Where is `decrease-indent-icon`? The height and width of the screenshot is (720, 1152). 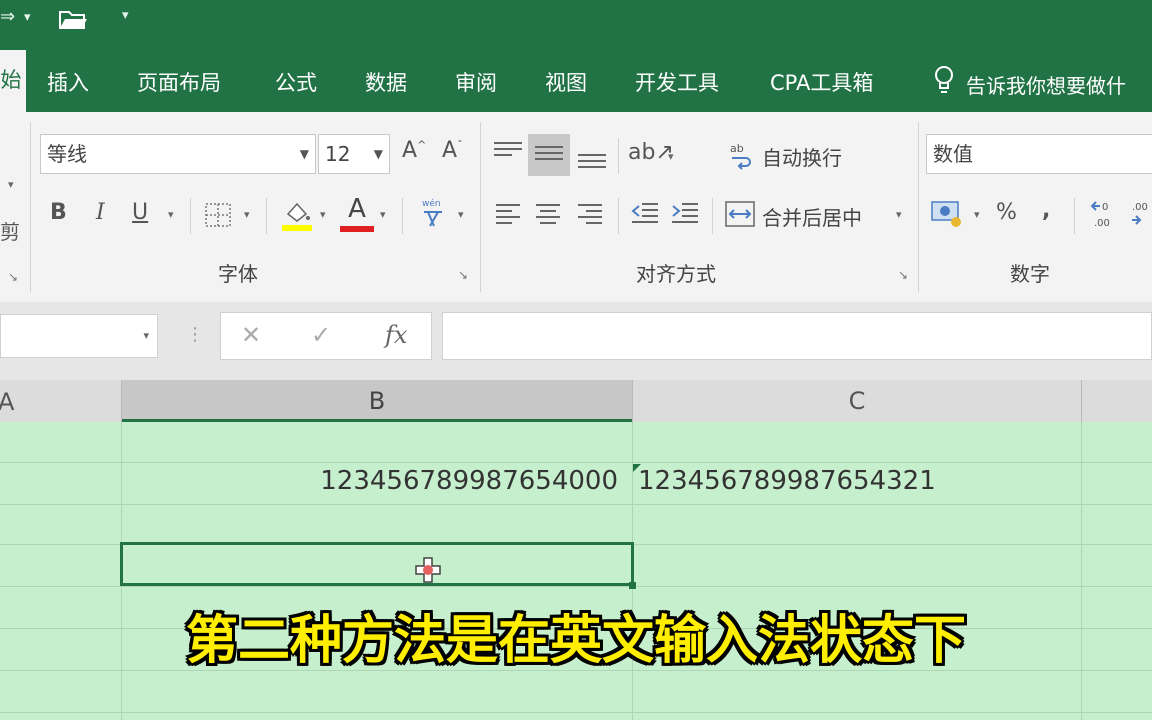 decrease-indent-icon is located at coordinates (645, 213).